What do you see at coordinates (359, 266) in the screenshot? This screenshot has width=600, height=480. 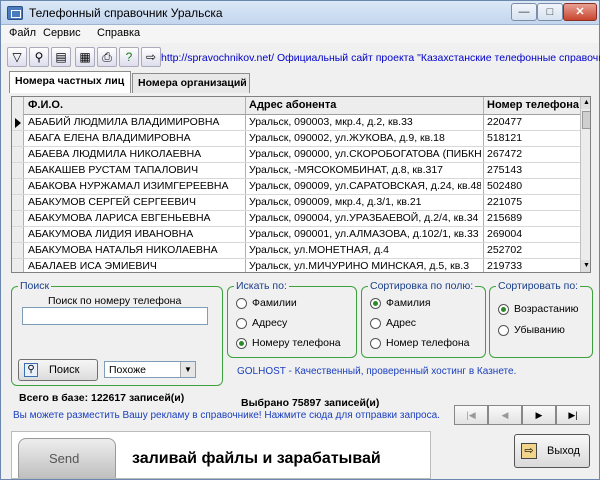 I see `cell-address: Уральск, ул.МИЧУРИНО МИНСКАЯ, д.5, кв.3` at bounding box center [359, 266].